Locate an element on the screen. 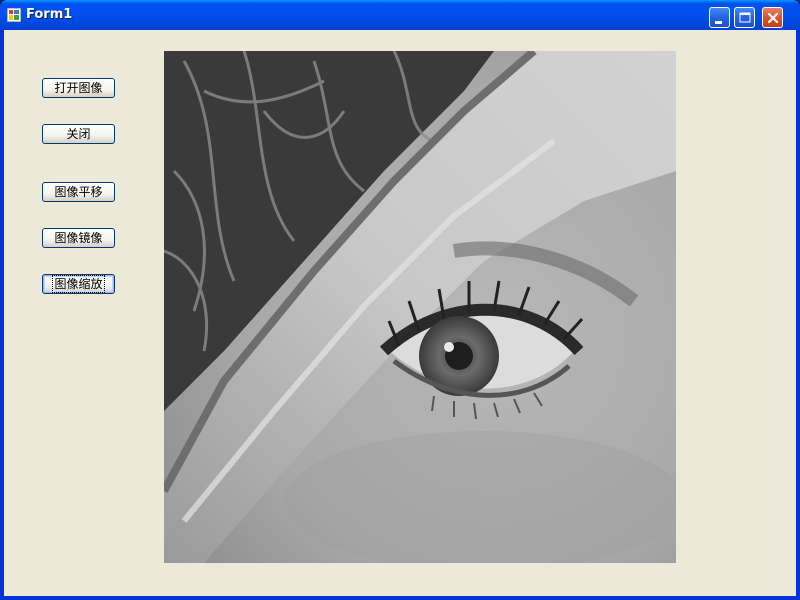 The height and width of the screenshot is (600, 800). open-image-button: 打开图像 is located at coordinates (78, 88).